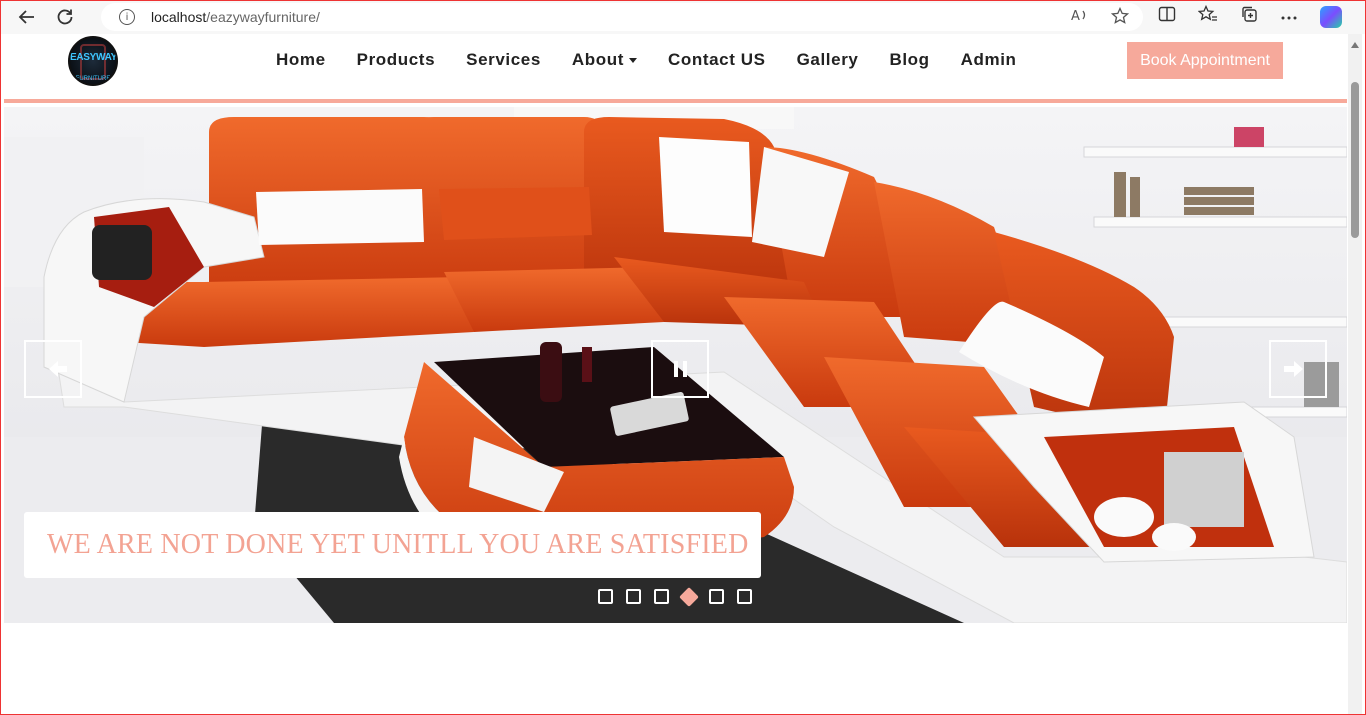 The height and width of the screenshot is (715, 1366). Describe the element at coordinates (57, 369) in the screenshot. I see `arrow-left-icon` at that location.